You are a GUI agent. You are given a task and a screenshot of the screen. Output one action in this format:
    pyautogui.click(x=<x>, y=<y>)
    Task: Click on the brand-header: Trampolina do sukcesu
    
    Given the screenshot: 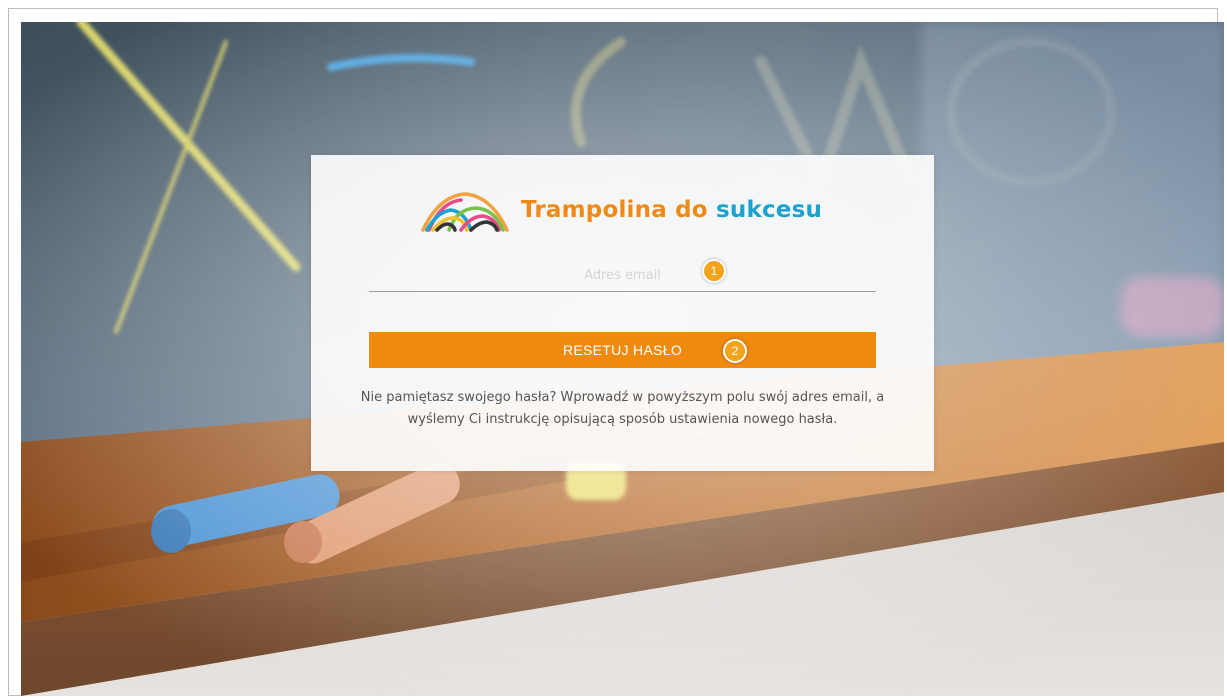 What is the action you would take?
    pyautogui.click(x=620, y=210)
    